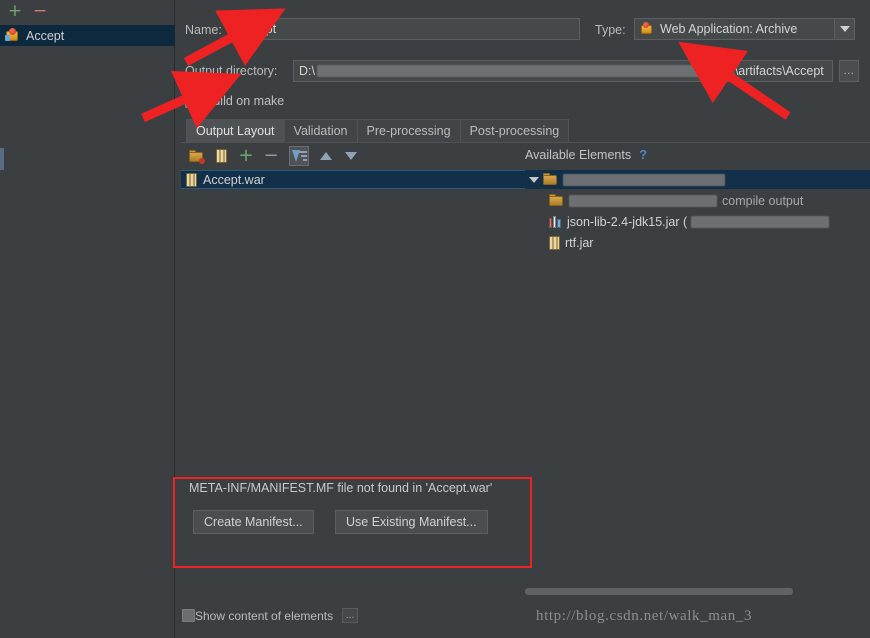  I want to click on available-row-json-lib-jar: json-lib-2.4-jdk15.jar (, so click(709, 221).